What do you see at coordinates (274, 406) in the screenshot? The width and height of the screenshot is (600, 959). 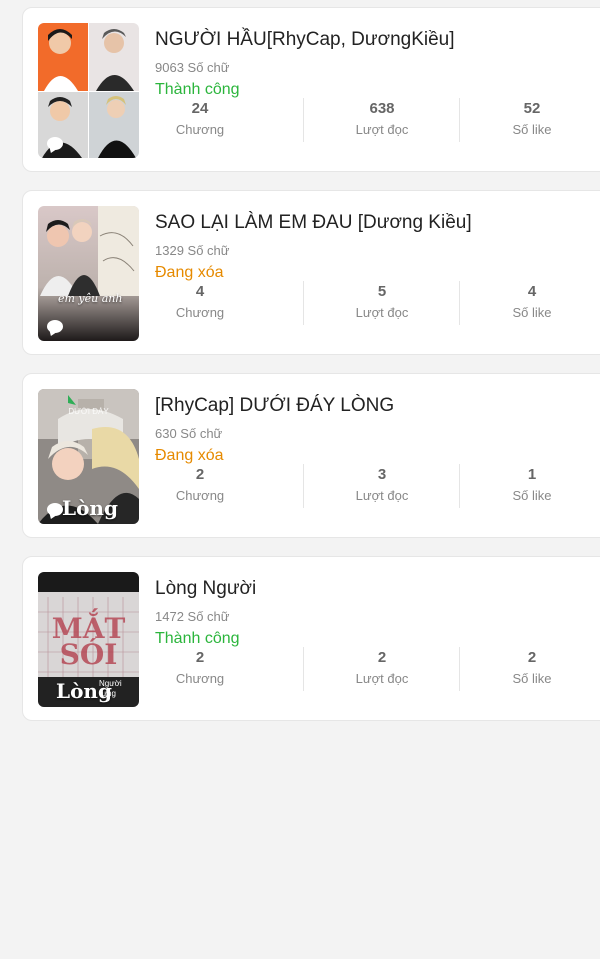 I see `story-title: [RhyCap] DƯỚI ĐÁY LÒNG` at bounding box center [274, 406].